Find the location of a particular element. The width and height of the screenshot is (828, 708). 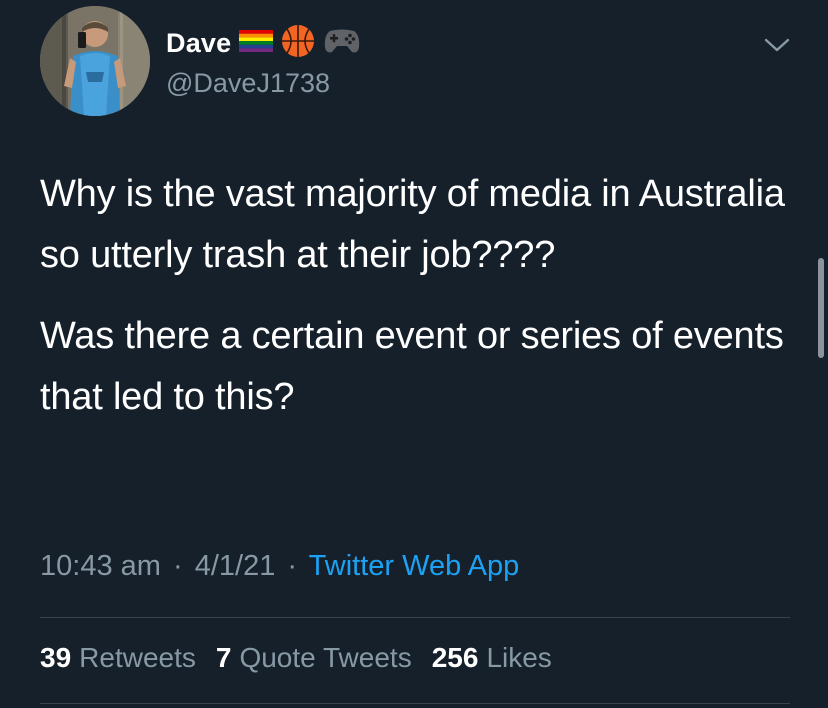

tweet-stats: 39 Retweets 7 Quote Tweets 256 Likes is located at coordinates (296, 658).